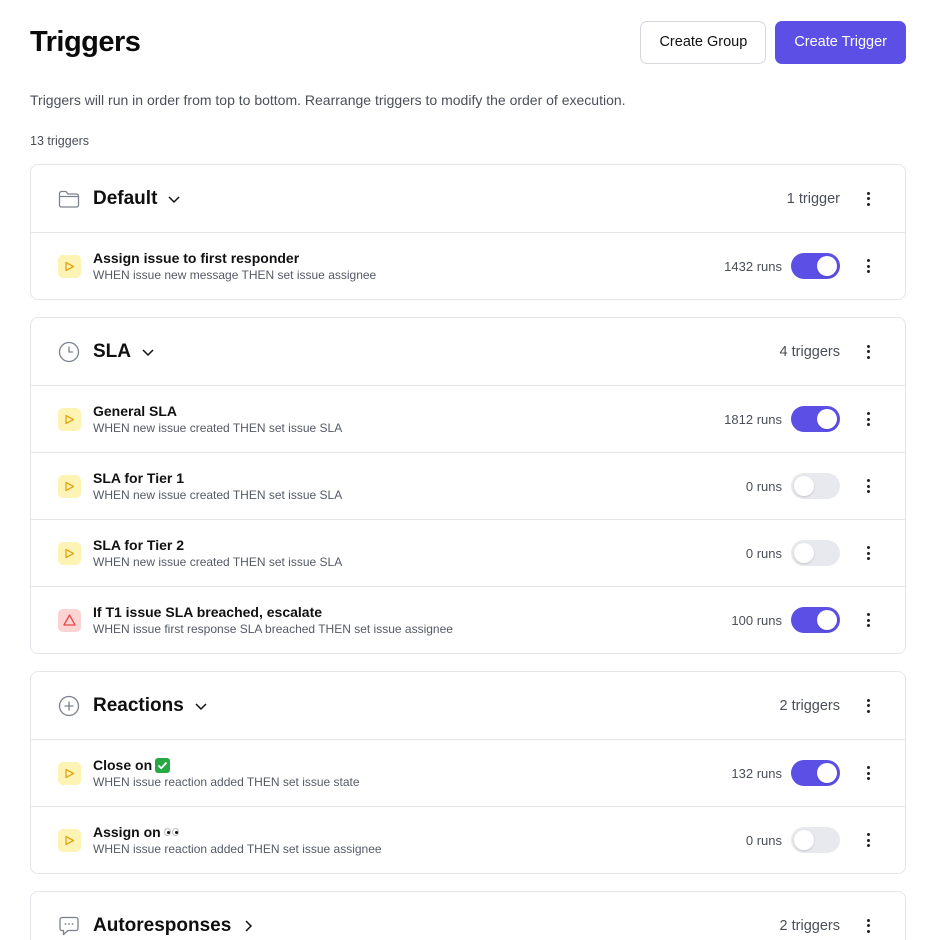 This screenshot has height=940, width=925. Describe the element at coordinates (773, 42) in the screenshot. I see `header-actions: Create Group Create Trigger` at that location.